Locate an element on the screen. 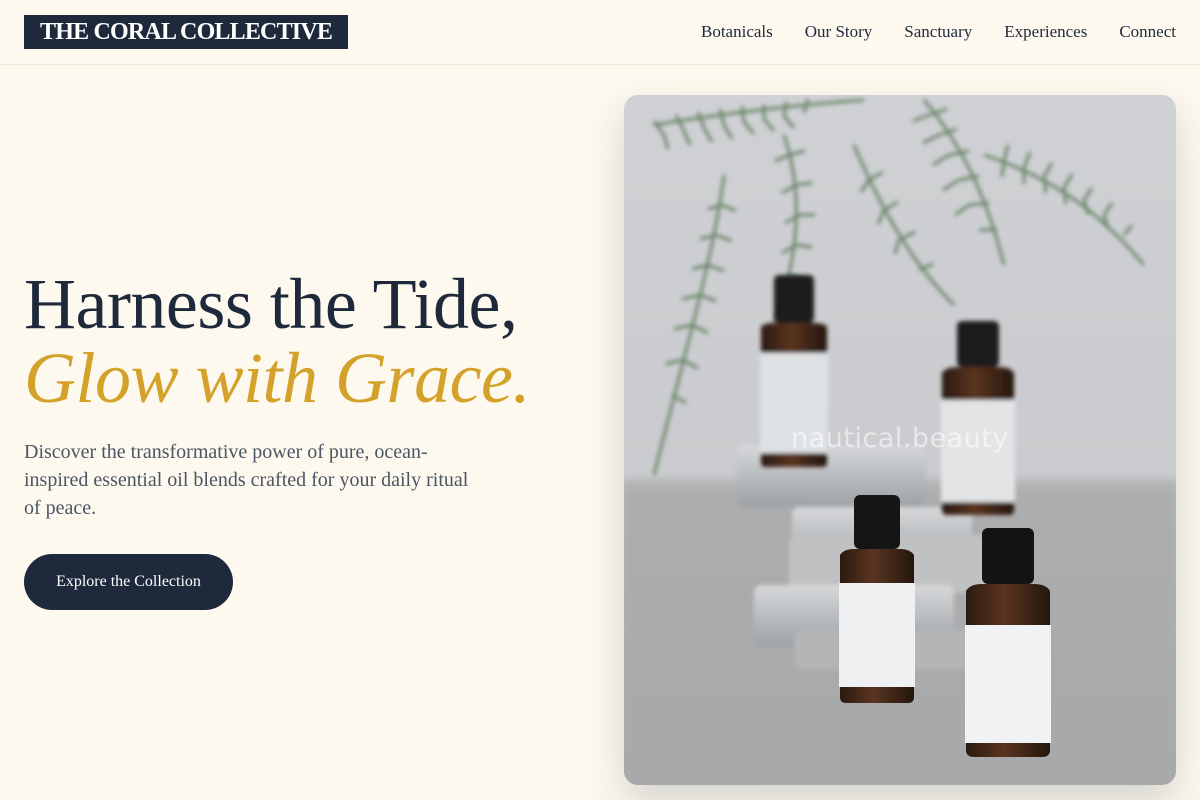  image-watermark: nautical.beauty is located at coordinates (900, 438).